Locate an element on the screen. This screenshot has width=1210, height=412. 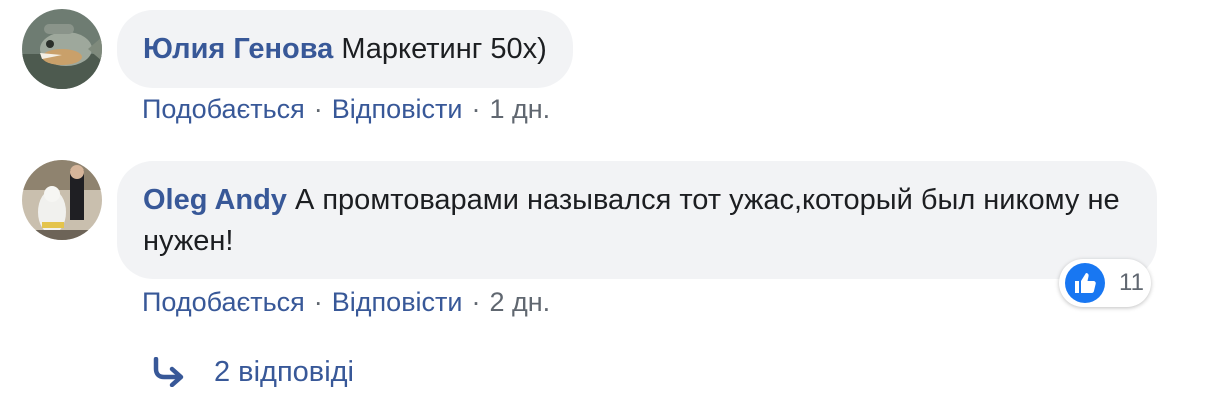
comment-actions: Подобається · Відповісти · 2 дн. is located at coordinates (346, 302).